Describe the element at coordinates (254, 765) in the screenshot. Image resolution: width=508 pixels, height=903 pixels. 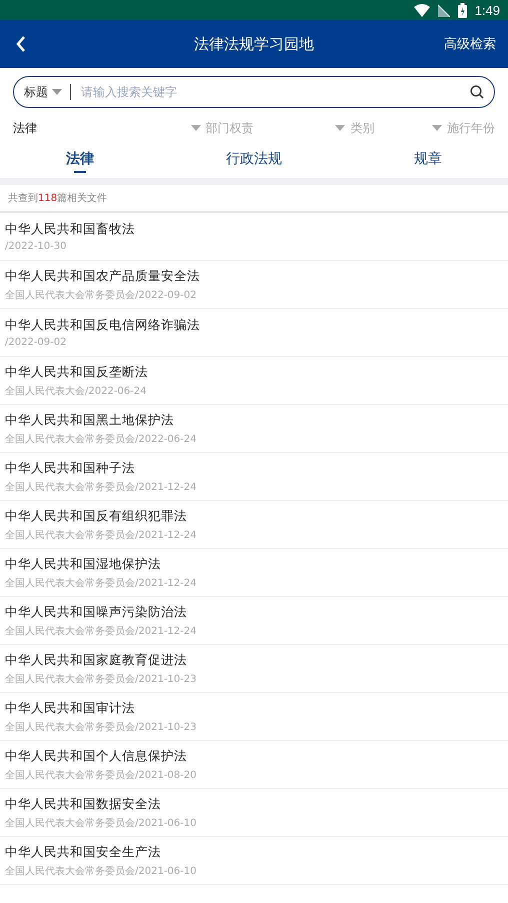
I see `list-item: 中华人民共和国个人信息保护法 全国人民代表大会常务委员会/2021-08-20` at that location.